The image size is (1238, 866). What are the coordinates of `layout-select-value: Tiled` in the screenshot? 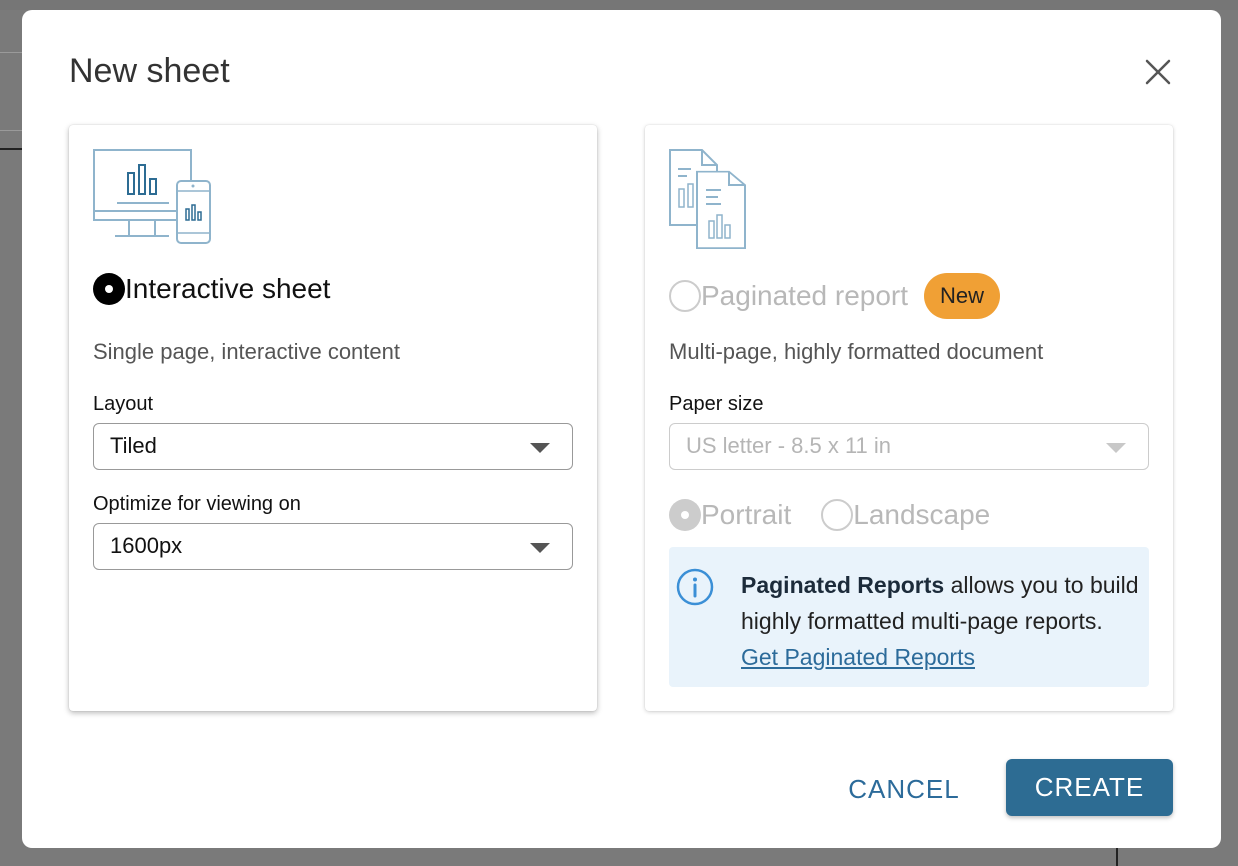 It's located at (133, 445).